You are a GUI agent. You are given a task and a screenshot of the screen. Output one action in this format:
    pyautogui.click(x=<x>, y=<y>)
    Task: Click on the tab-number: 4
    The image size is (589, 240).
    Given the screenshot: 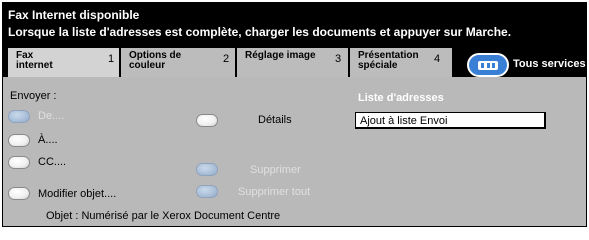 What is the action you would take?
    pyautogui.click(x=437, y=59)
    